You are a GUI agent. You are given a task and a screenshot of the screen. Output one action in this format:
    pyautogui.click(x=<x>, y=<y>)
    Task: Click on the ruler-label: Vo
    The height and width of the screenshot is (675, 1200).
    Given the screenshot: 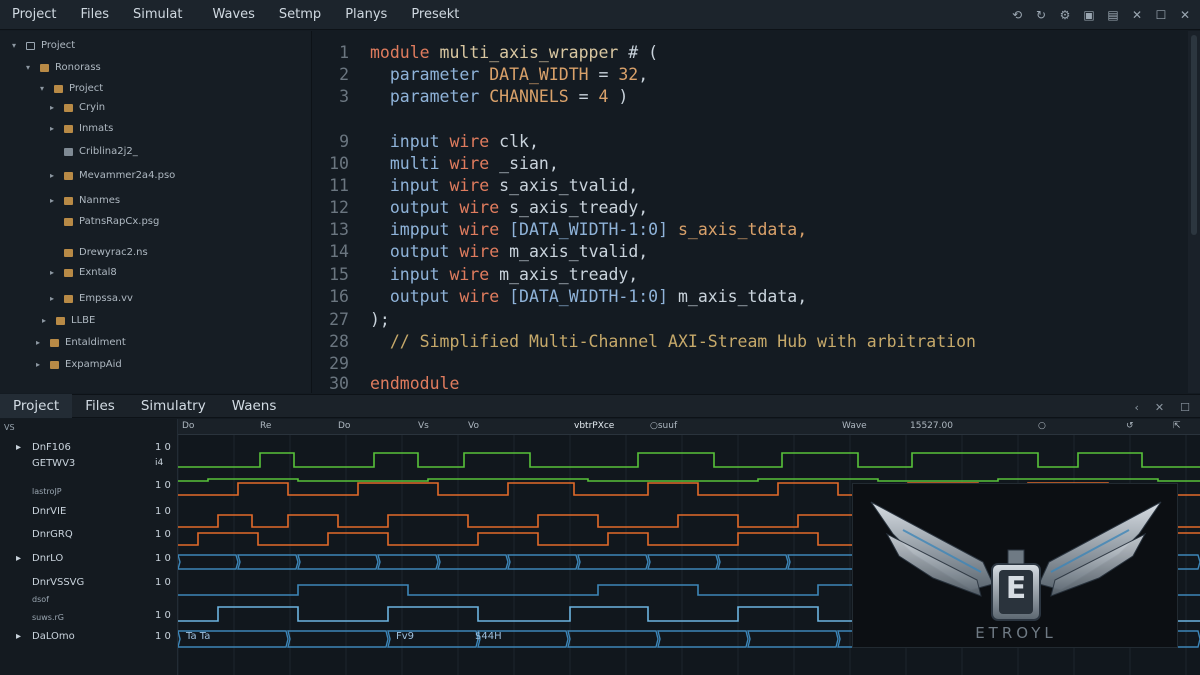 What is the action you would take?
    pyautogui.click(x=473, y=426)
    